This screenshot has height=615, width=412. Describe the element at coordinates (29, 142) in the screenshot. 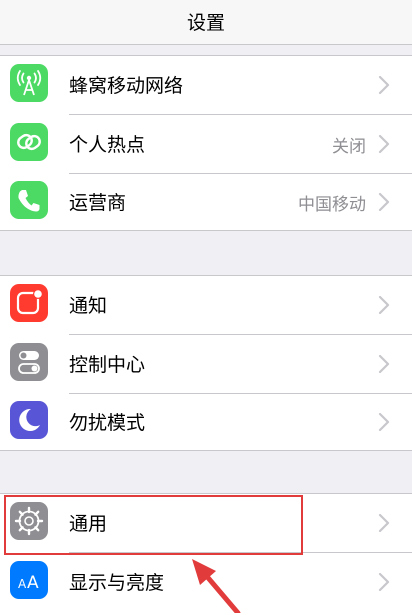

I see `hotspot-link-icon` at that location.